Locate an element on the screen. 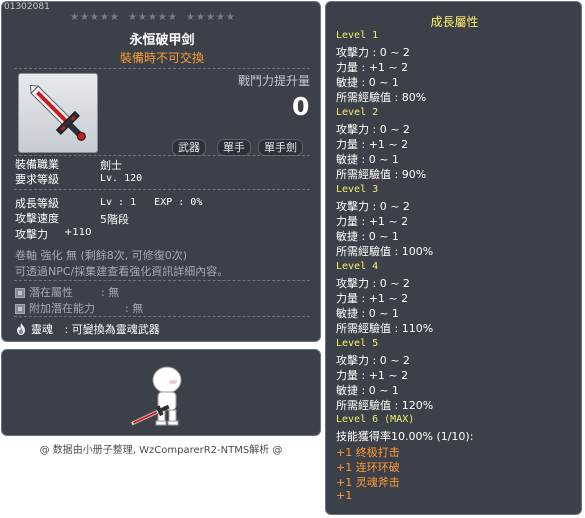 This screenshot has width=585, height=518. growth-level-value: Lv : 1 EXP : 0% is located at coordinates (151, 202).